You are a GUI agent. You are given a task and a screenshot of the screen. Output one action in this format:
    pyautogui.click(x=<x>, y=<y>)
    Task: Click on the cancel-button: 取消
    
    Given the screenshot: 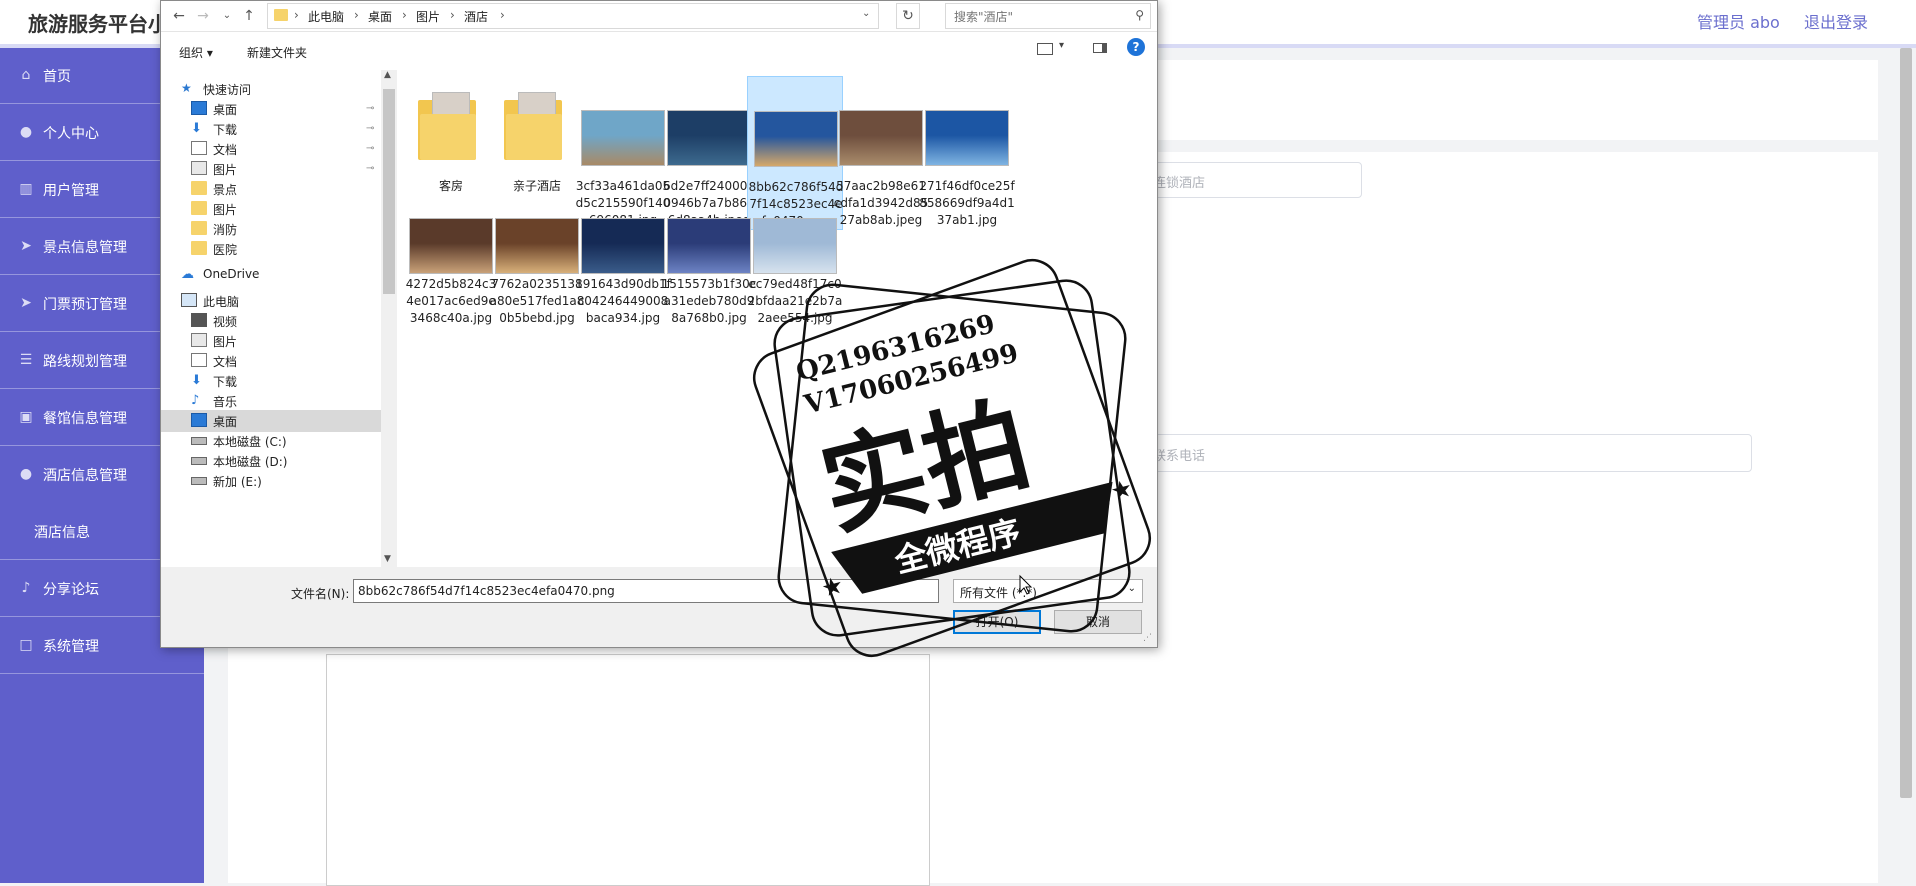 What is the action you would take?
    pyautogui.click(x=1098, y=622)
    